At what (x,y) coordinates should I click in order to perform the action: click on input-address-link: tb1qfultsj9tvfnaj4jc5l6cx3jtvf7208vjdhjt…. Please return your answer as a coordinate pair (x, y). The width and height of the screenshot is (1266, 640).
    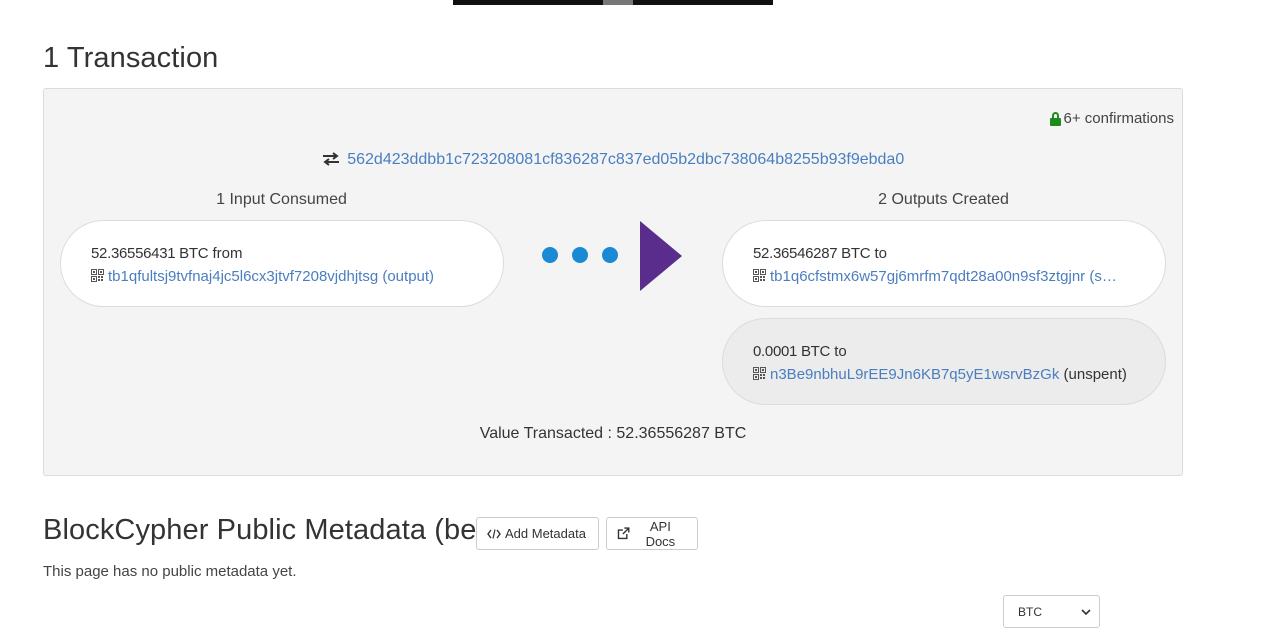
    Looking at the image, I should click on (243, 276).